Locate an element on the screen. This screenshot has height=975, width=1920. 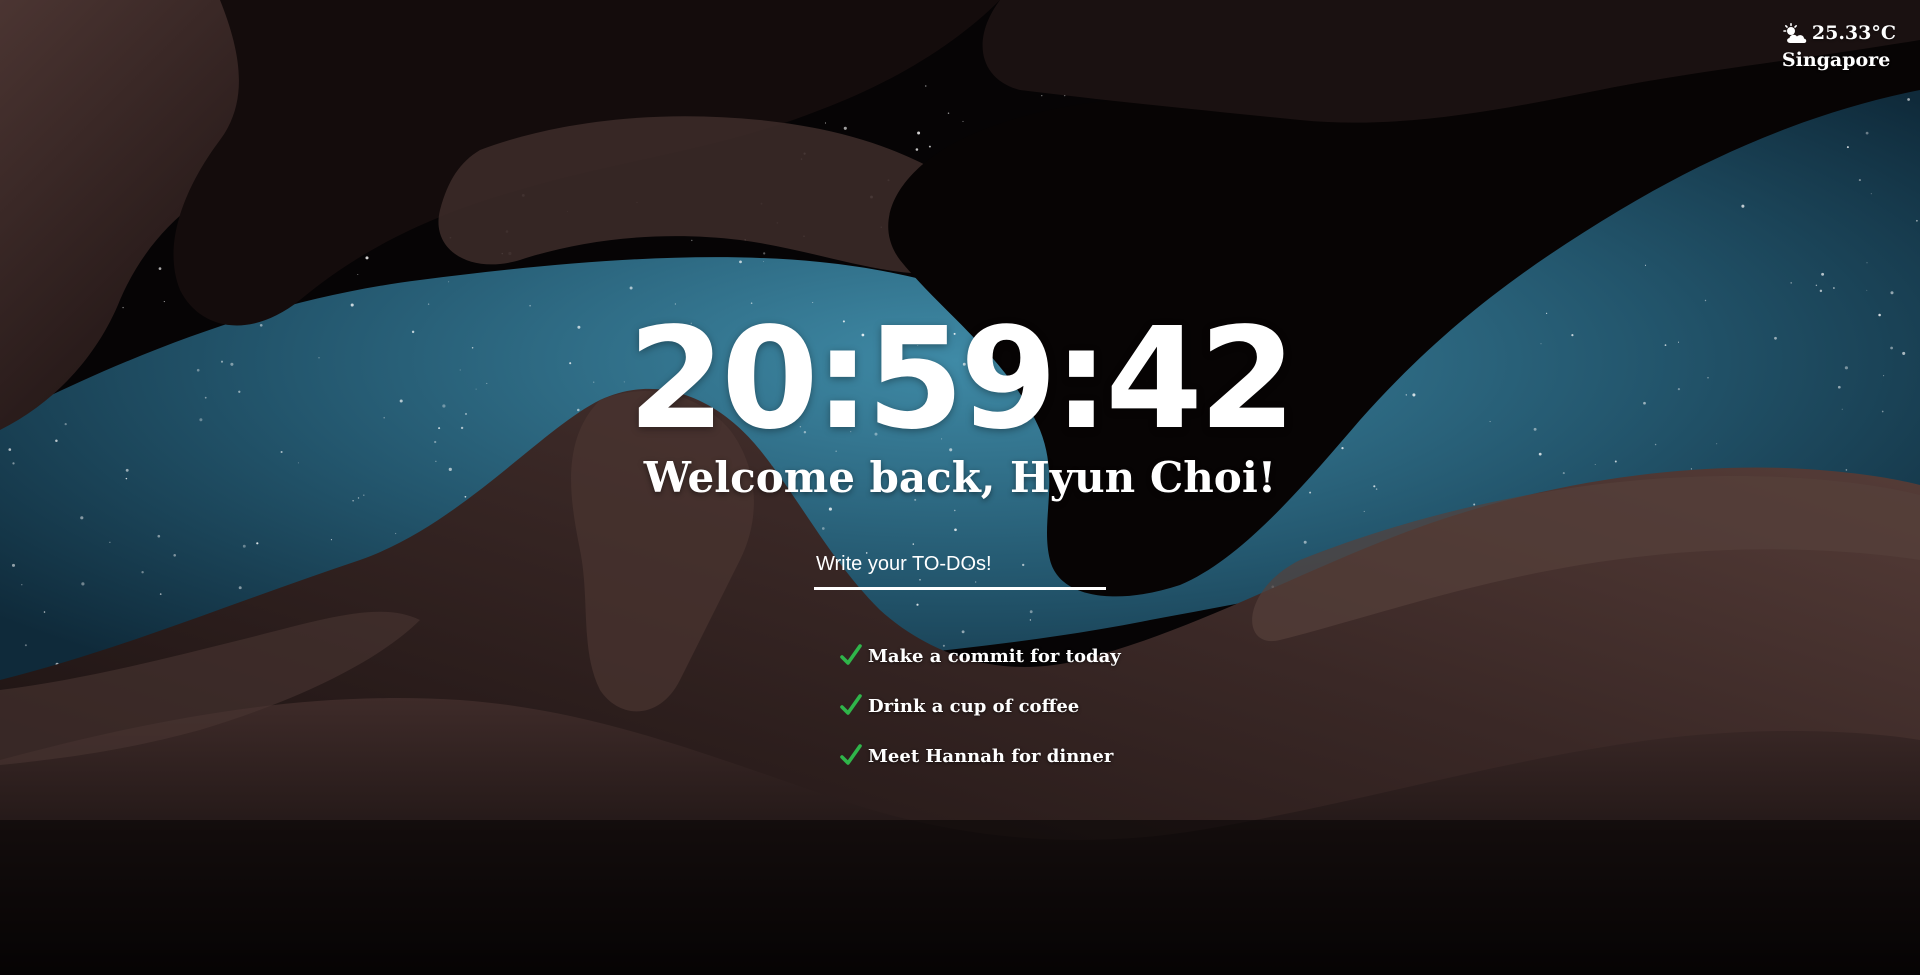
city-label: Singapore is located at coordinates (1836, 60).